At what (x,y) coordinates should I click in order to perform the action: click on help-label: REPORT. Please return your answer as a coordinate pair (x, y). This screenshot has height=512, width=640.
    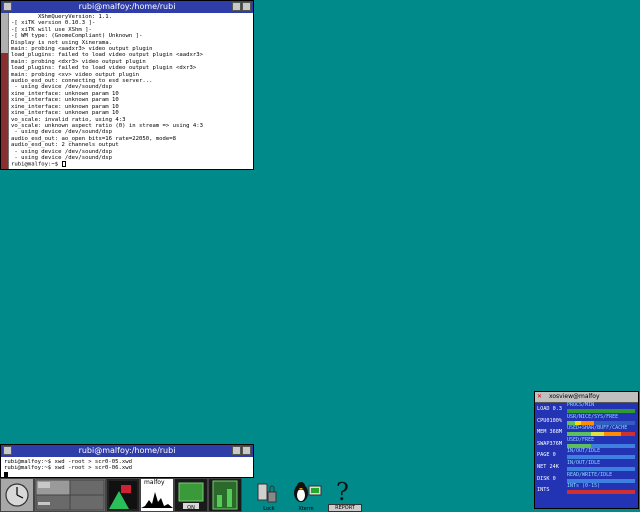
    Looking at the image, I should click on (345, 508).